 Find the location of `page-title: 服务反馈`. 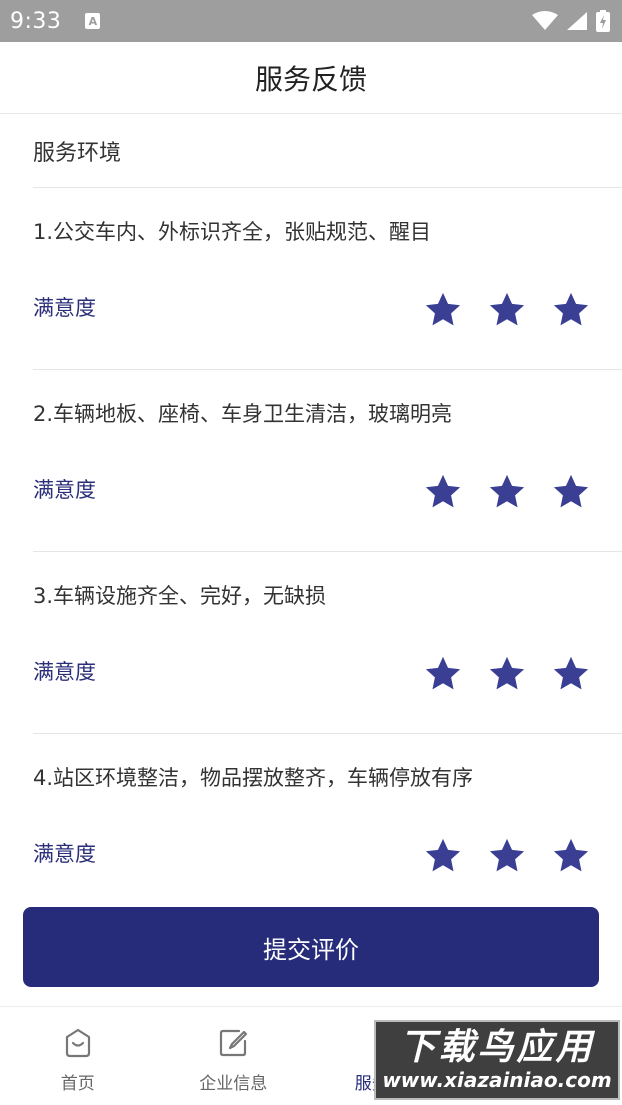

page-title: 服务反馈 is located at coordinates (310, 79).